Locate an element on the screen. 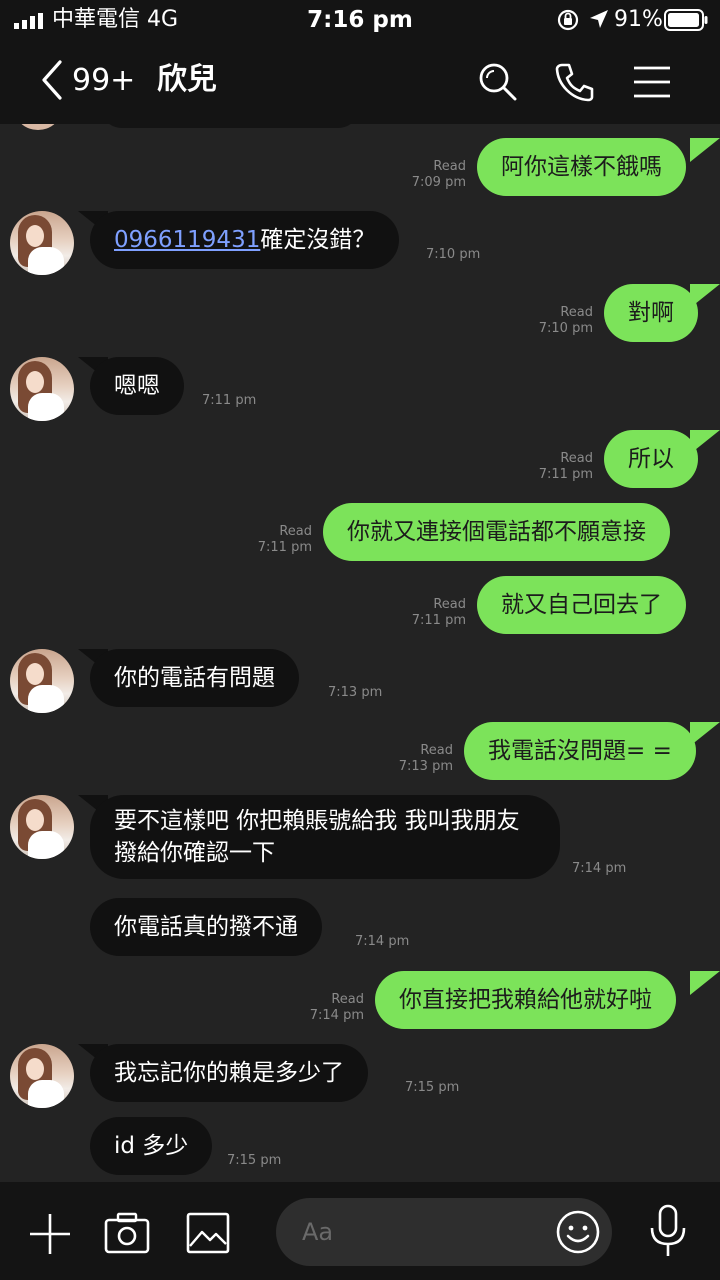 The image size is (720, 1280). status-bar: 中華電信 4G 7:16 pm 91% is located at coordinates (360, 20).